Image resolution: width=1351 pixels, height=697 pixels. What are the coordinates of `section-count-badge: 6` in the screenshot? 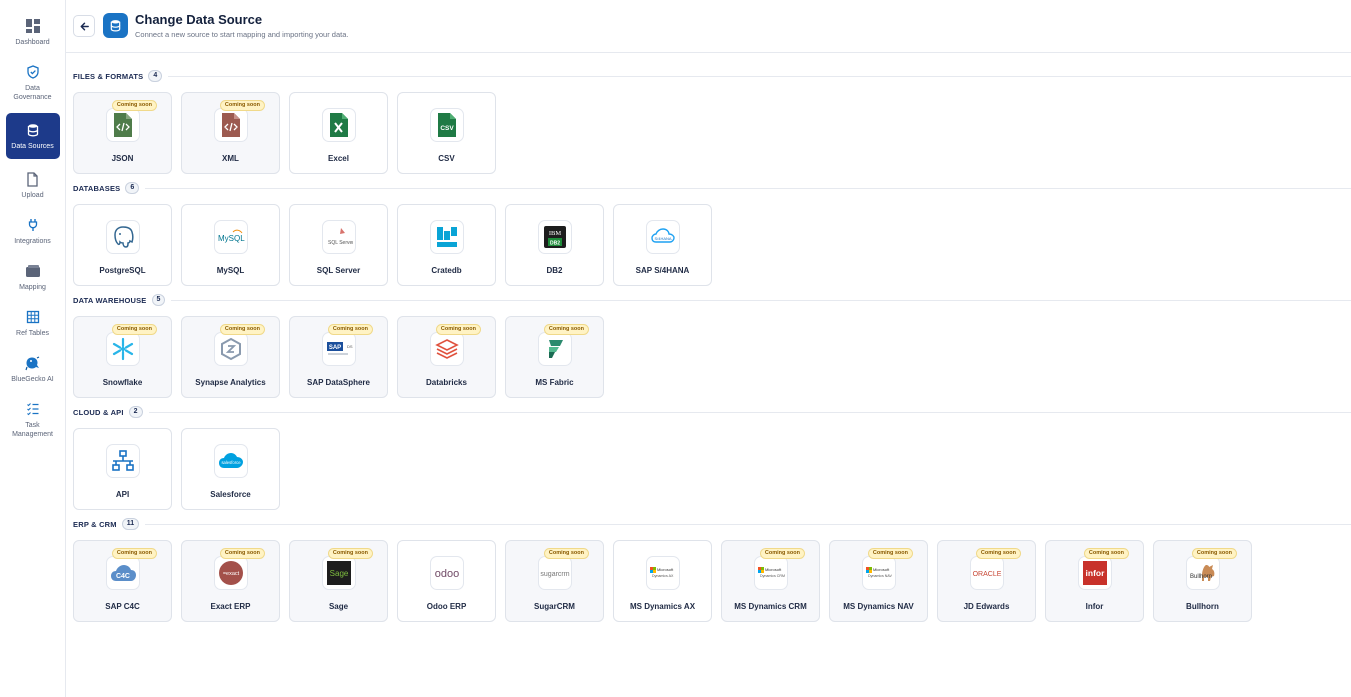 It's located at (132, 188).